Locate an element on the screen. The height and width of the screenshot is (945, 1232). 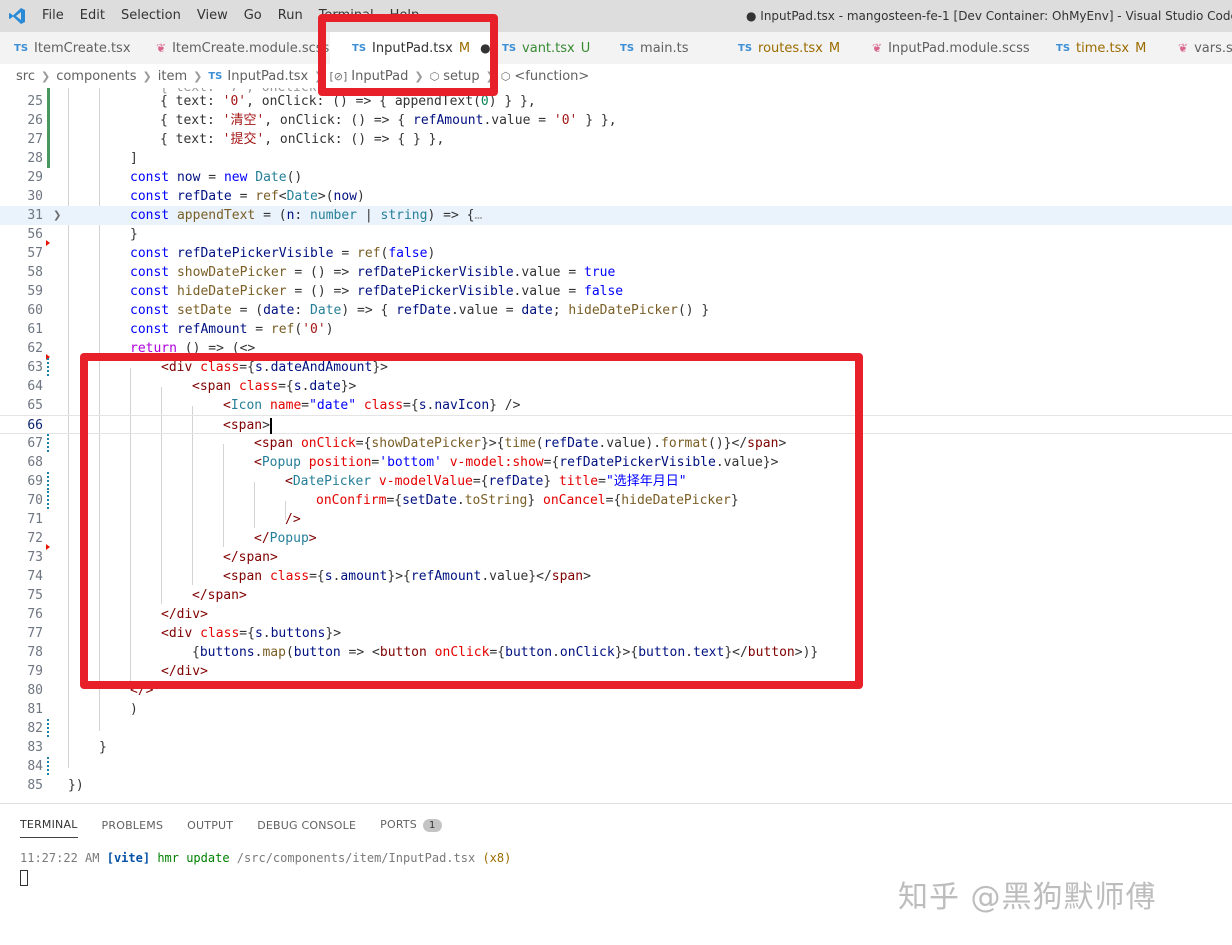
code-line: 64 <span class={s.date}> is located at coordinates (616, 386).